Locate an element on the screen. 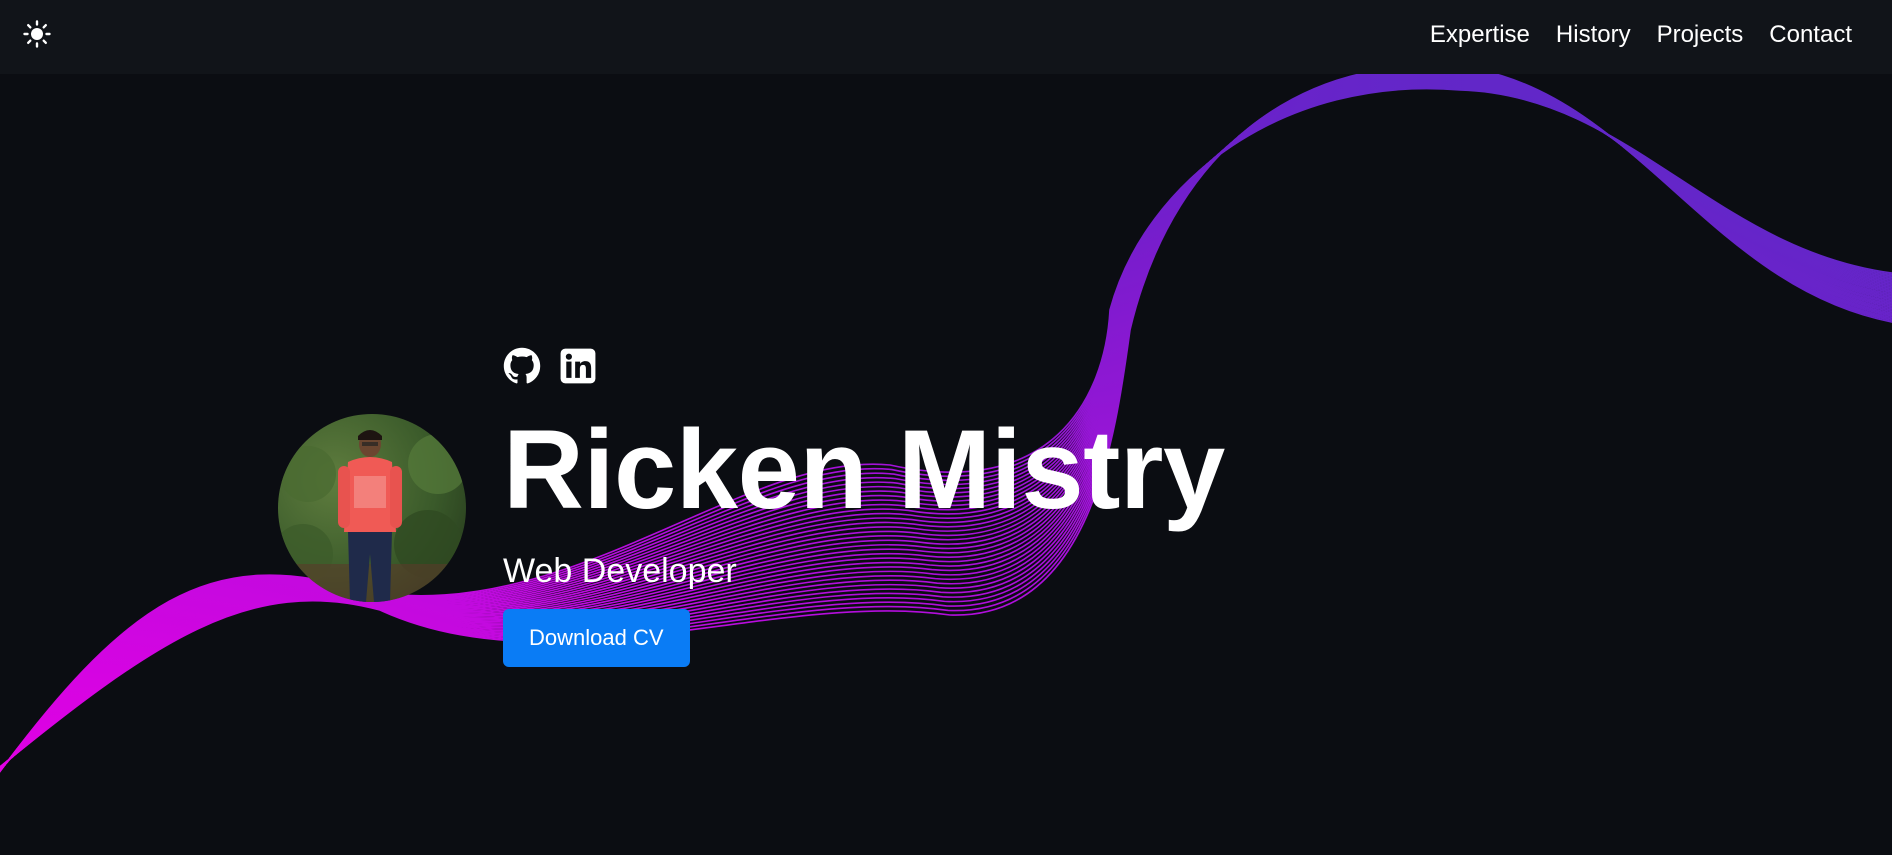  download-cv-button: Download CV is located at coordinates (596, 638).